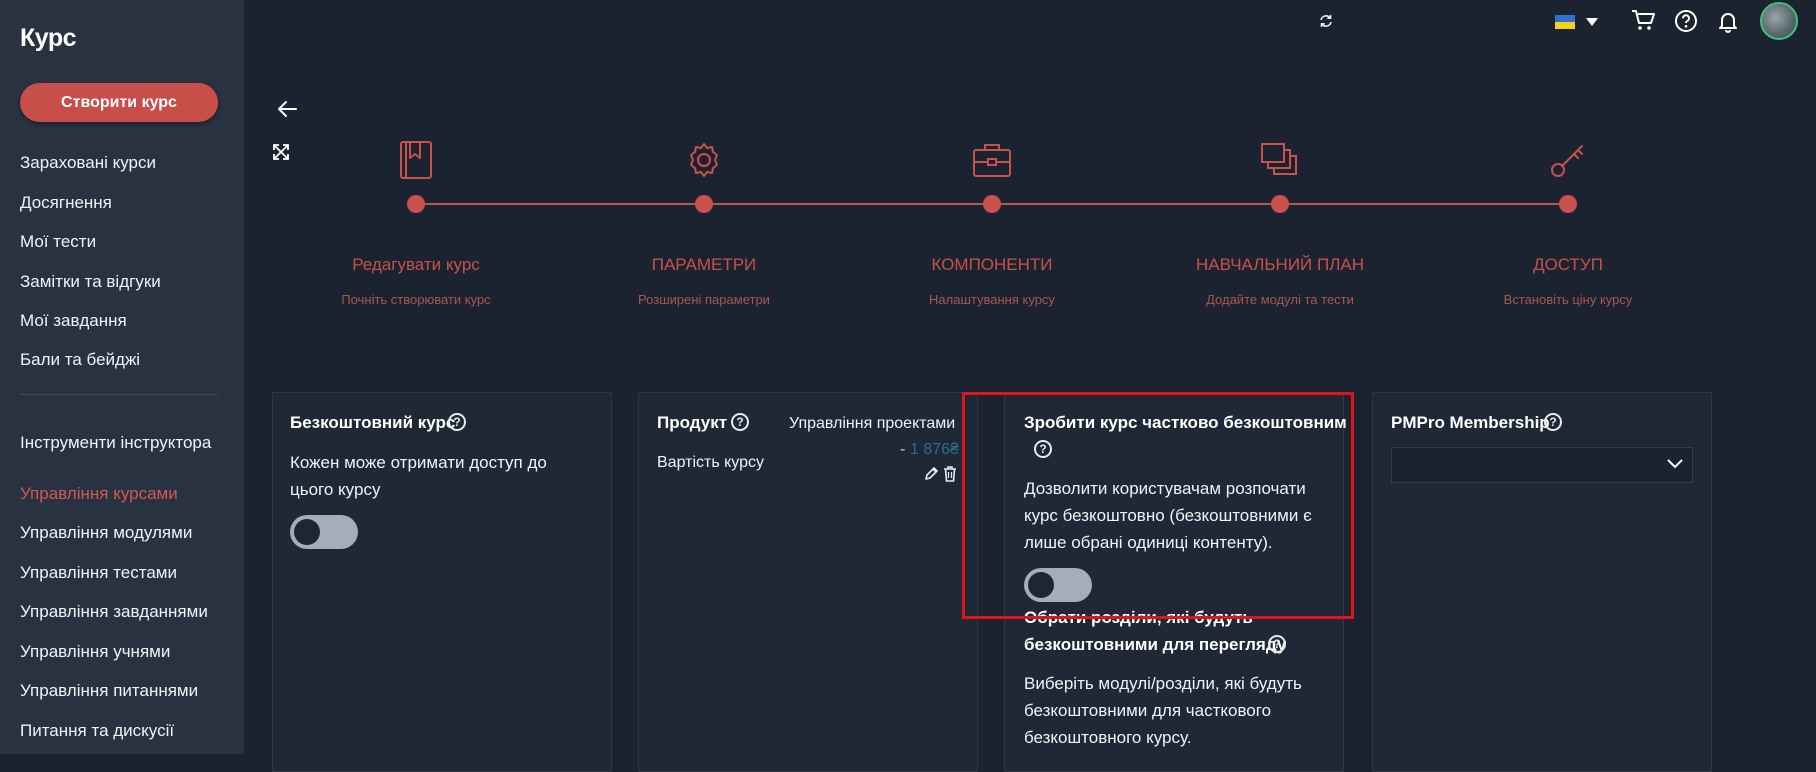 The width and height of the screenshot is (1816, 772). I want to click on product-price: 1 876₴, so click(934, 449).